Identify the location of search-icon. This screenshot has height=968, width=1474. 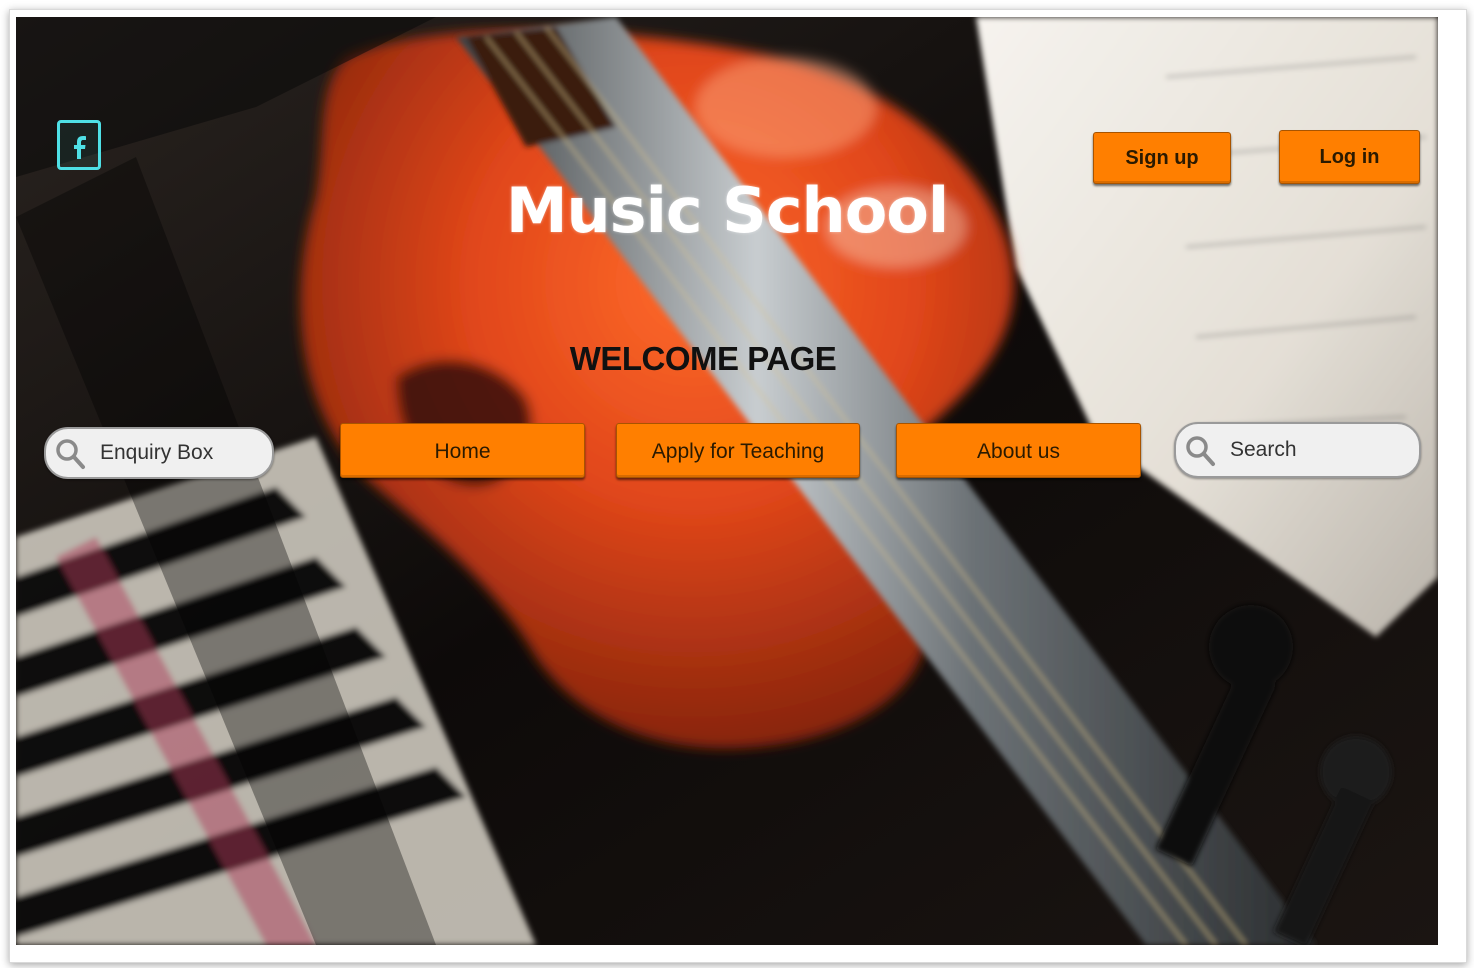
(1200, 451).